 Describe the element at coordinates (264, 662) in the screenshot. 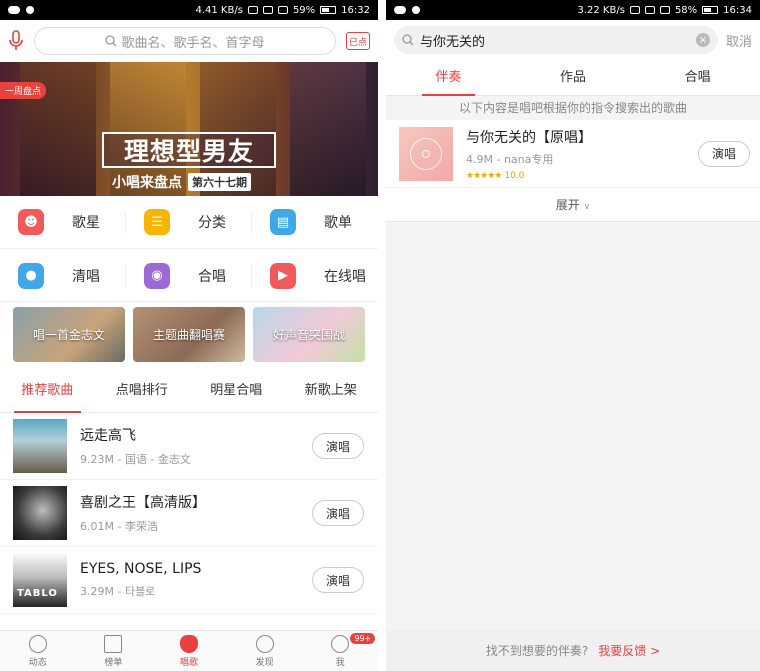

I see `nav-label: 发现` at that location.